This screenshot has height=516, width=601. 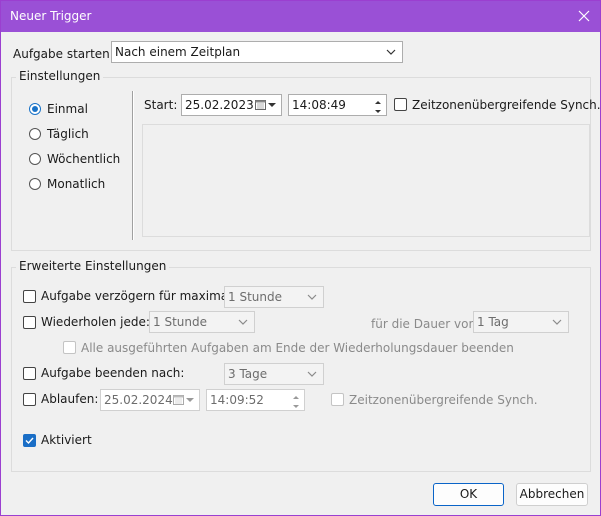 What do you see at coordinates (300, 16) in the screenshot?
I see `title-bar: Neuer Trigger` at bounding box center [300, 16].